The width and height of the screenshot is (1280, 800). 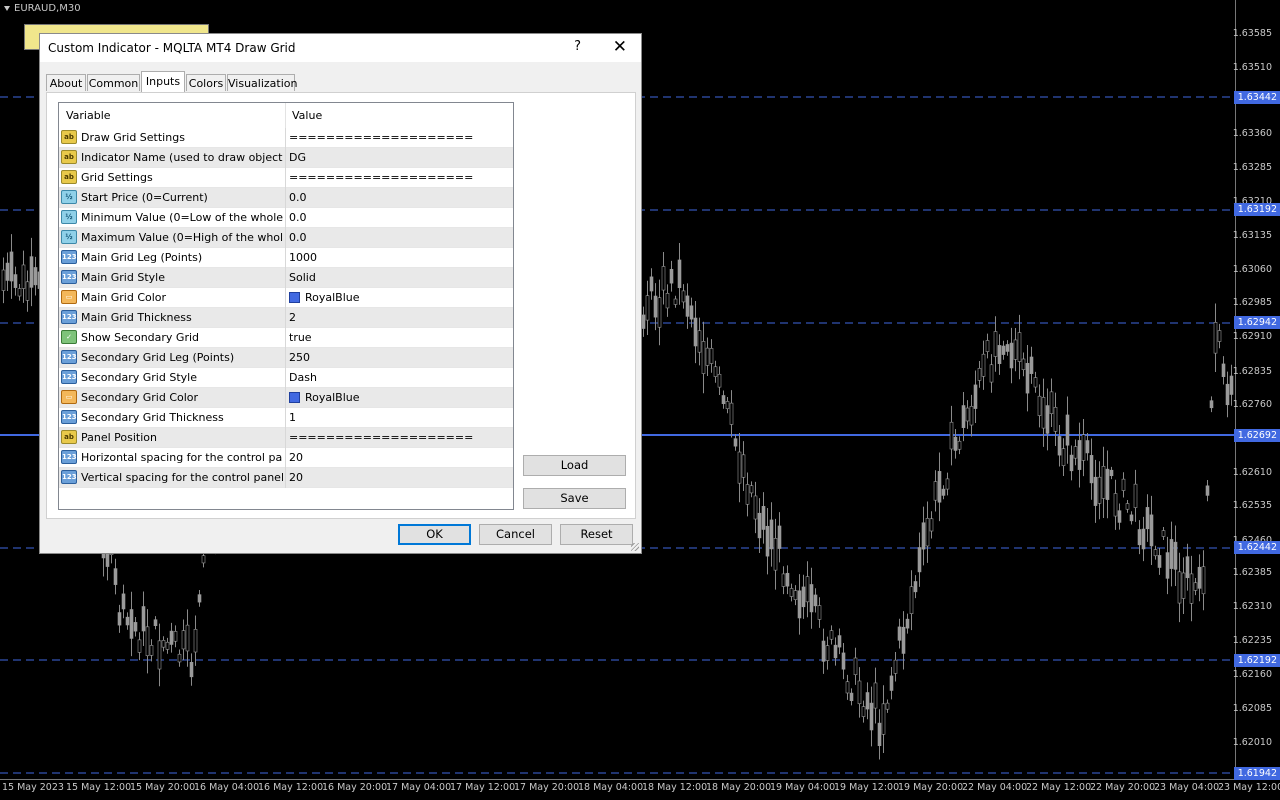 I want to click on ok-button: OK, so click(x=434, y=534).